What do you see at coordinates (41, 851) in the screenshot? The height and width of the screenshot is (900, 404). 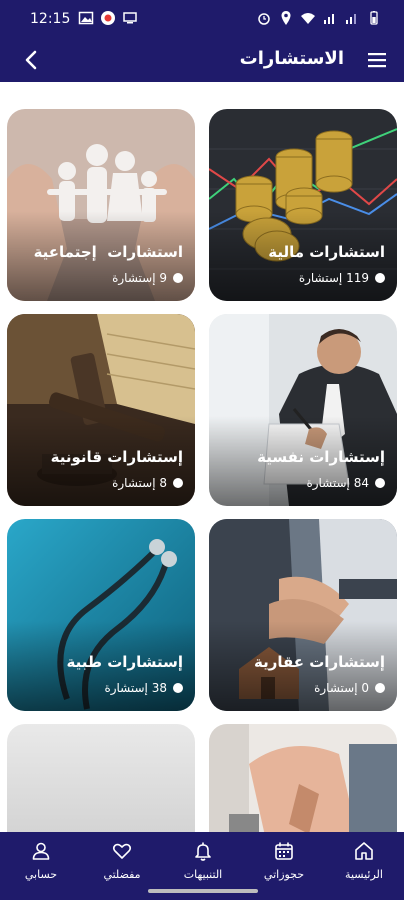 I see `user-icon` at bounding box center [41, 851].